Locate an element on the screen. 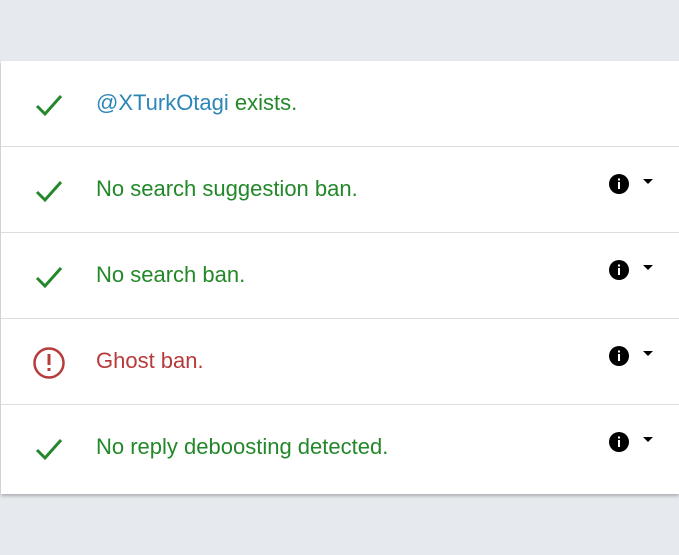 This screenshot has width=679, height=555. result-label: No search ban. is located at coordinates (171, 274).